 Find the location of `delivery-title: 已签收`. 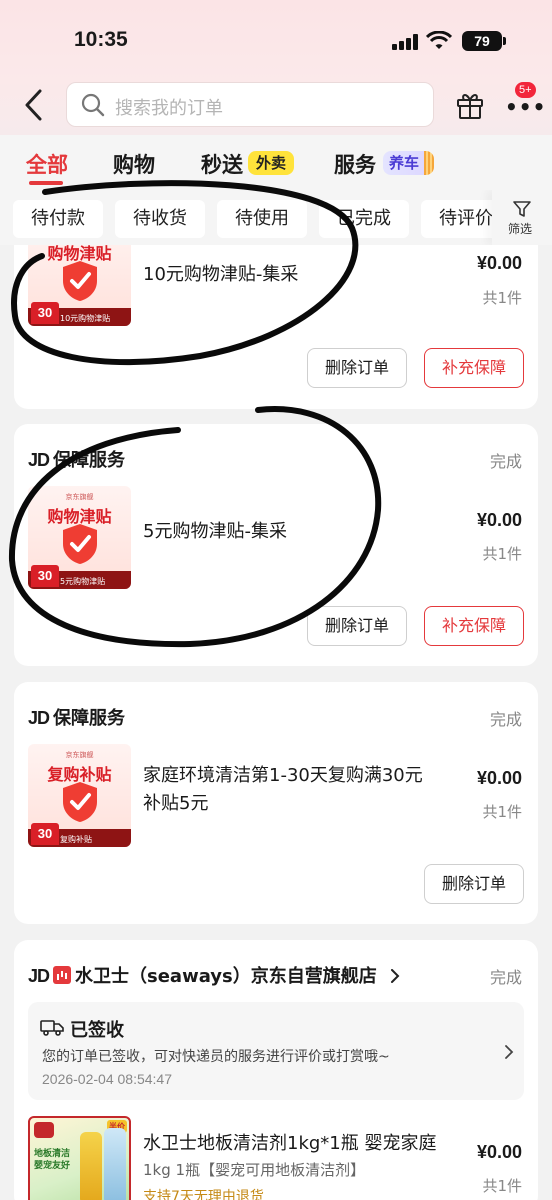

delivery-title: 已签收 is located at coordinates (97, 1030).